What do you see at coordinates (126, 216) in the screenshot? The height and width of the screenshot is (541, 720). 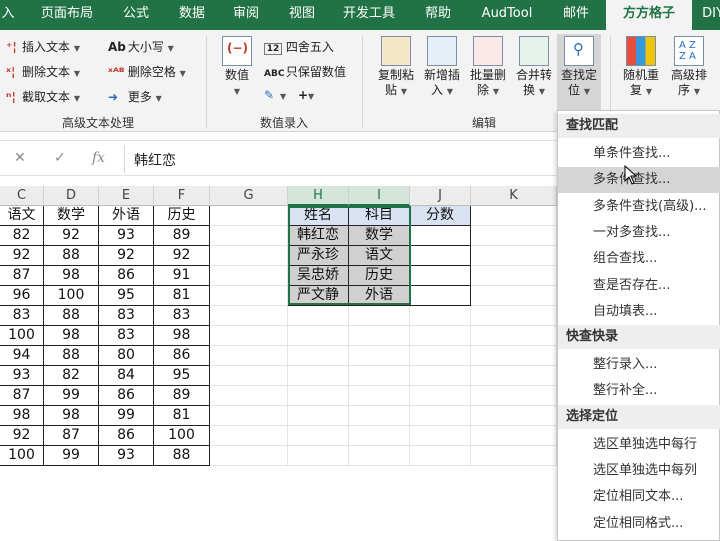 I see `table-header-cell: 外语` at bounding box center [126, 216].